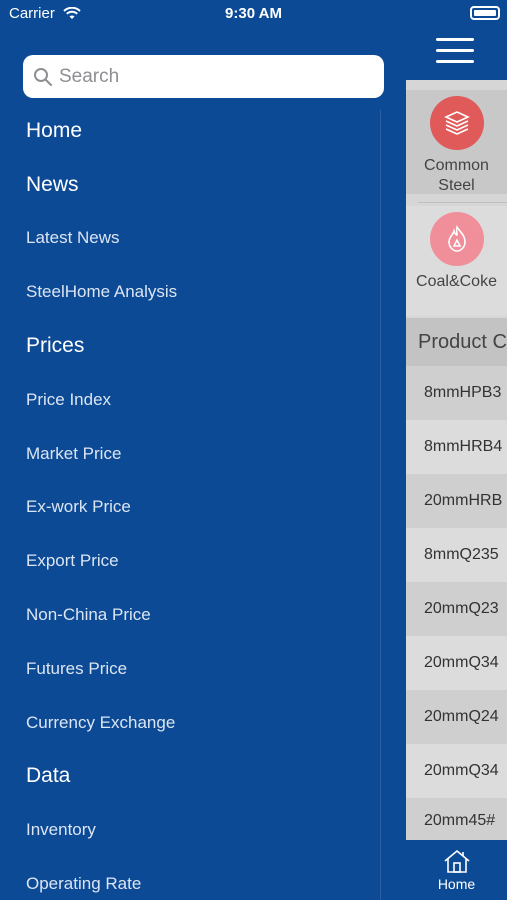 Image resolution: width=507 pixels, height=900 pixels. What do you see at coordinates (201, 346) in the screenshot?
I see `menu-item-prices: Prices` at bounding box center [201, 346].